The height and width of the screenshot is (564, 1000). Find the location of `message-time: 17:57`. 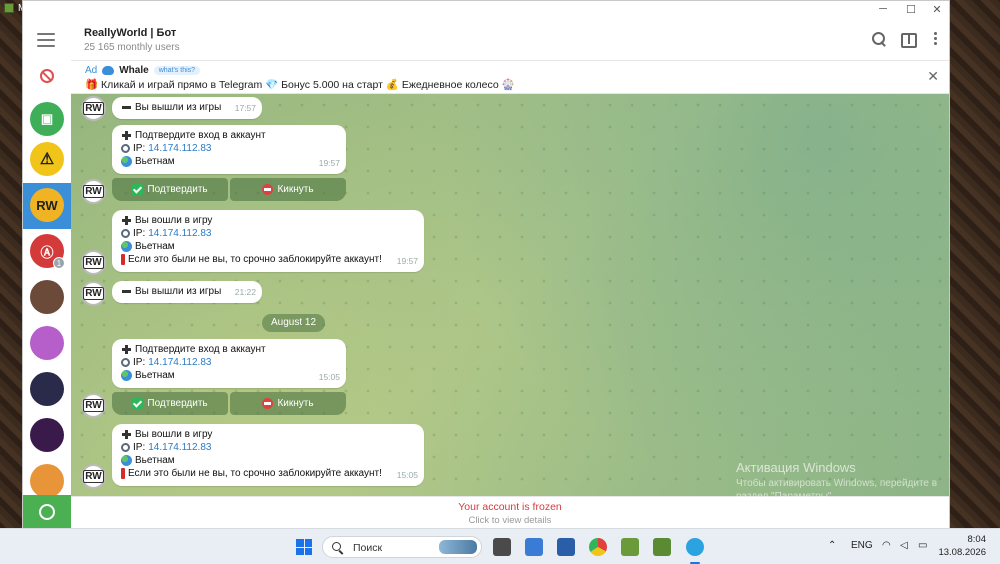

message-time: 17:57 is located at coordinates (245, 108).